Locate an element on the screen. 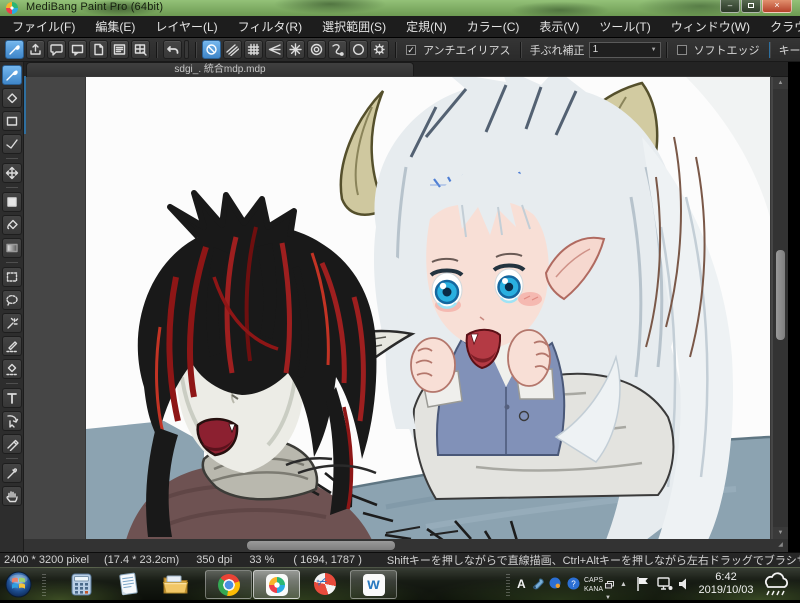 This screenshot has height=603, width=800. horizontal-scroll-thumb is located at coordinates (321, 545).